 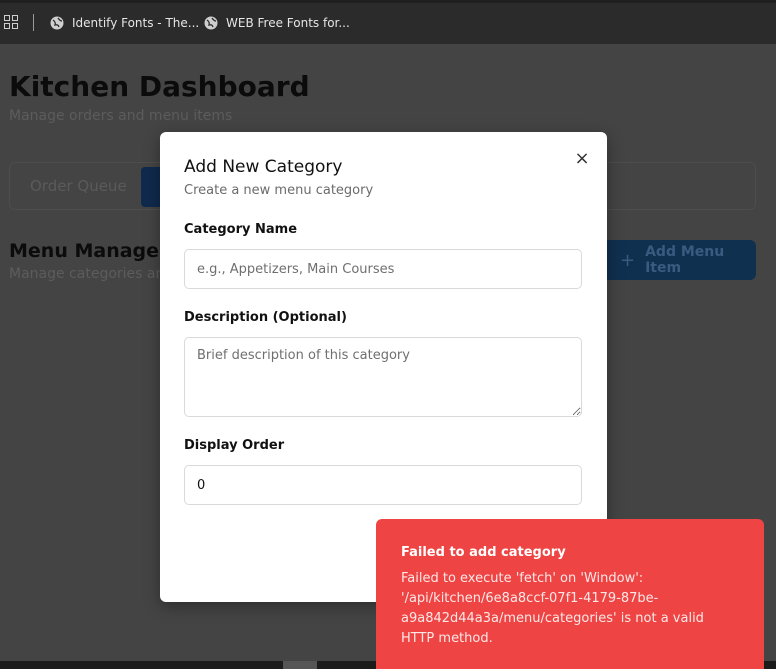 What do you see at coordinates (383, 485) in the screenshot?
I see `display-order-input` at bounding box center [383, 485].